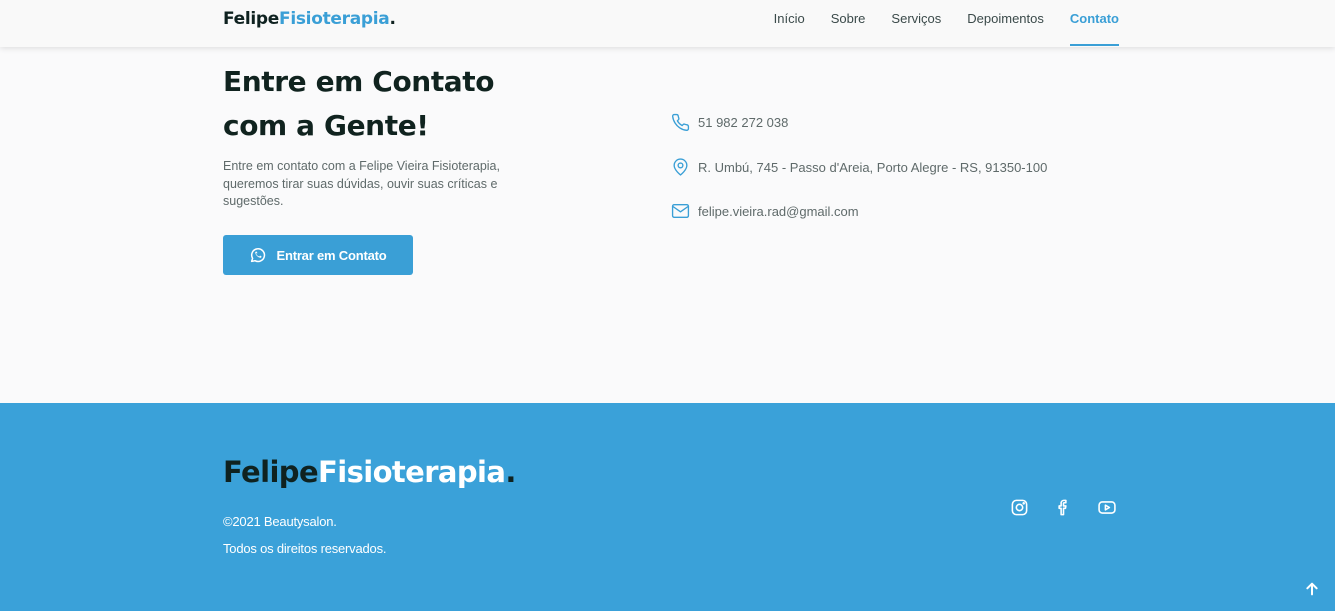  Describe the element at coordinates (305, 548) in the screenshot. I see `footer-rights: Todos os direitos reservados.` at that location.